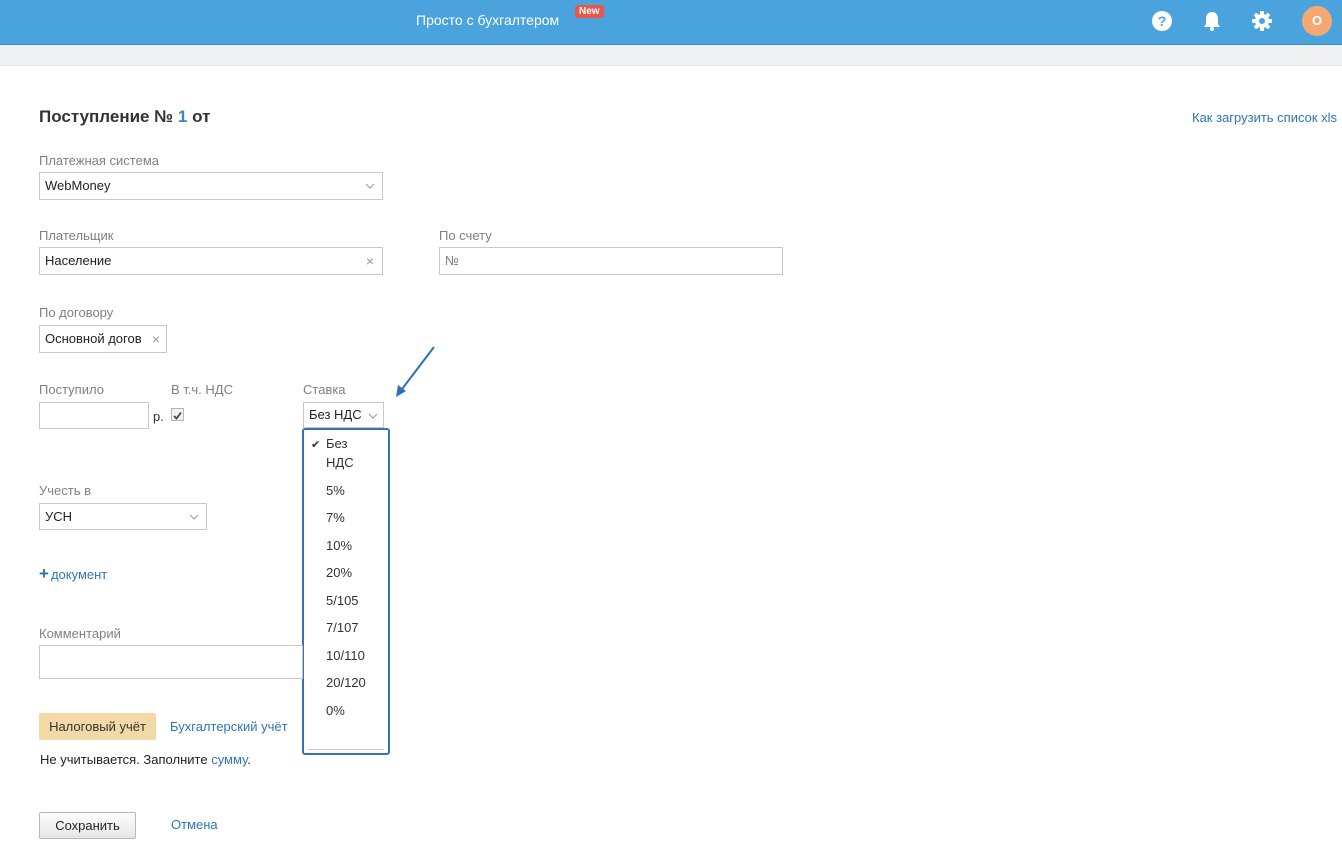 This screenshot has width=1342, height=845. I want to click on rate-value: Без НДС, so click(335, 414).